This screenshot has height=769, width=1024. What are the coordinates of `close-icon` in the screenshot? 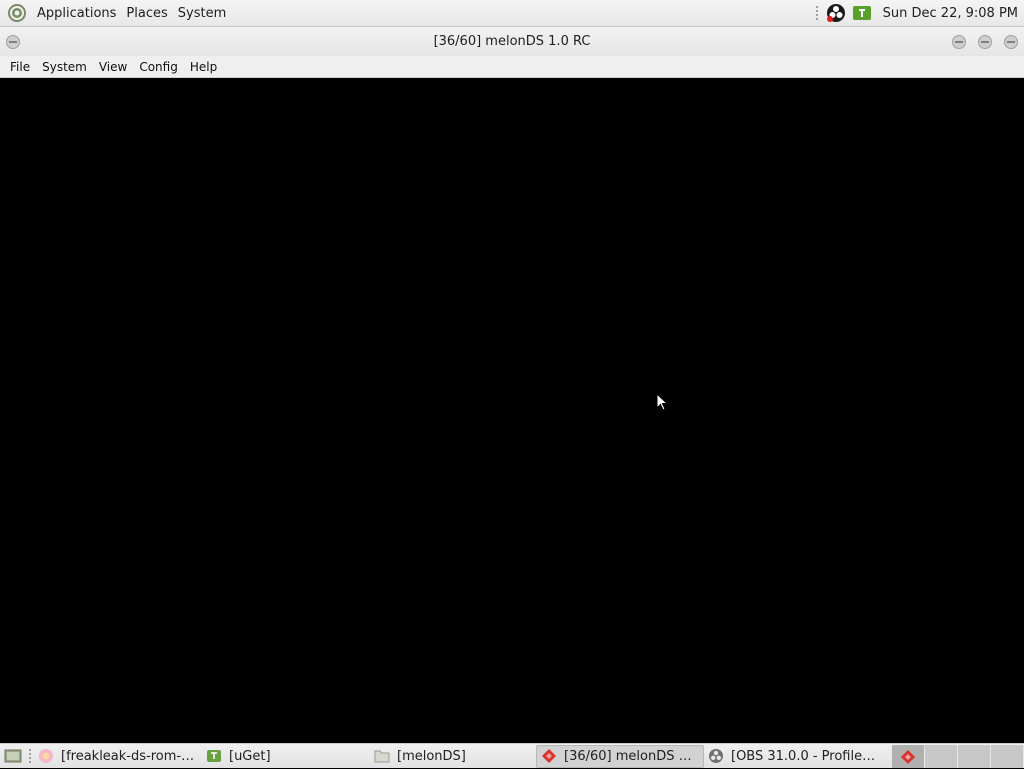 It's located at (1011, 42).